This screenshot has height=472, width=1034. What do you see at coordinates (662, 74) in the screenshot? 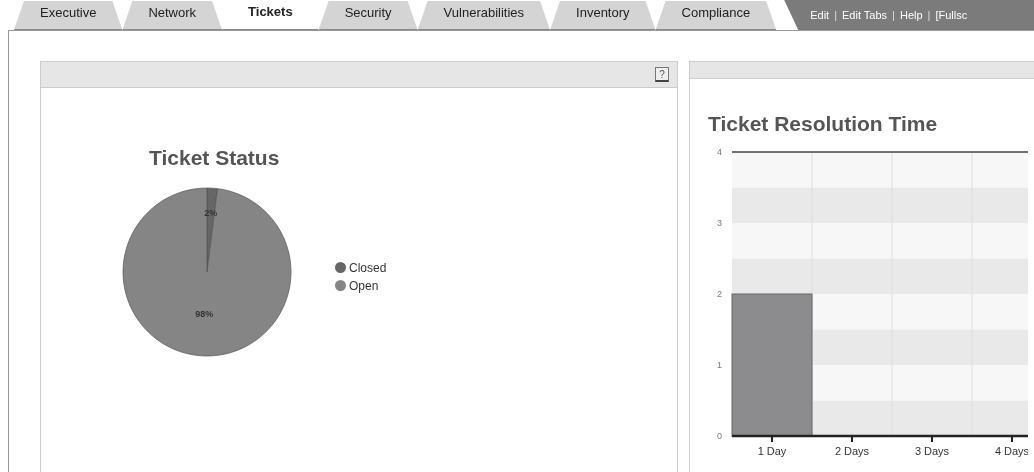
I see `help-button: ?` at bounding box center [662, 74].